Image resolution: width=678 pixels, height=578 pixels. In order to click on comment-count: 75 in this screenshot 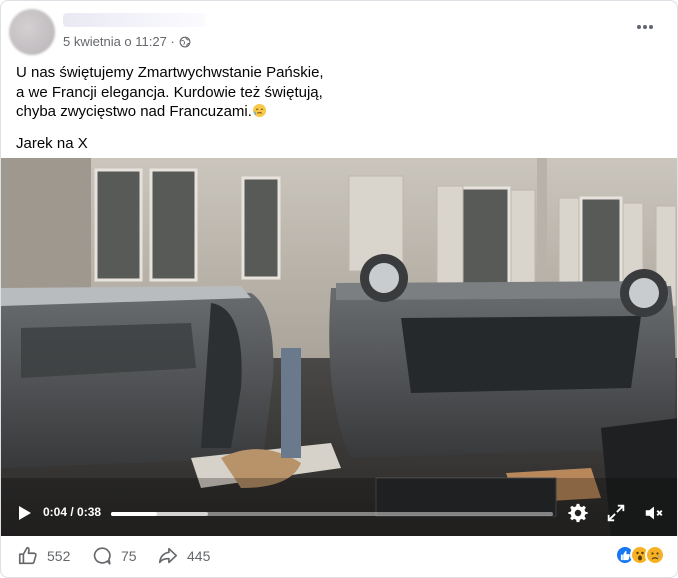, I will do `click(129, 556)`.